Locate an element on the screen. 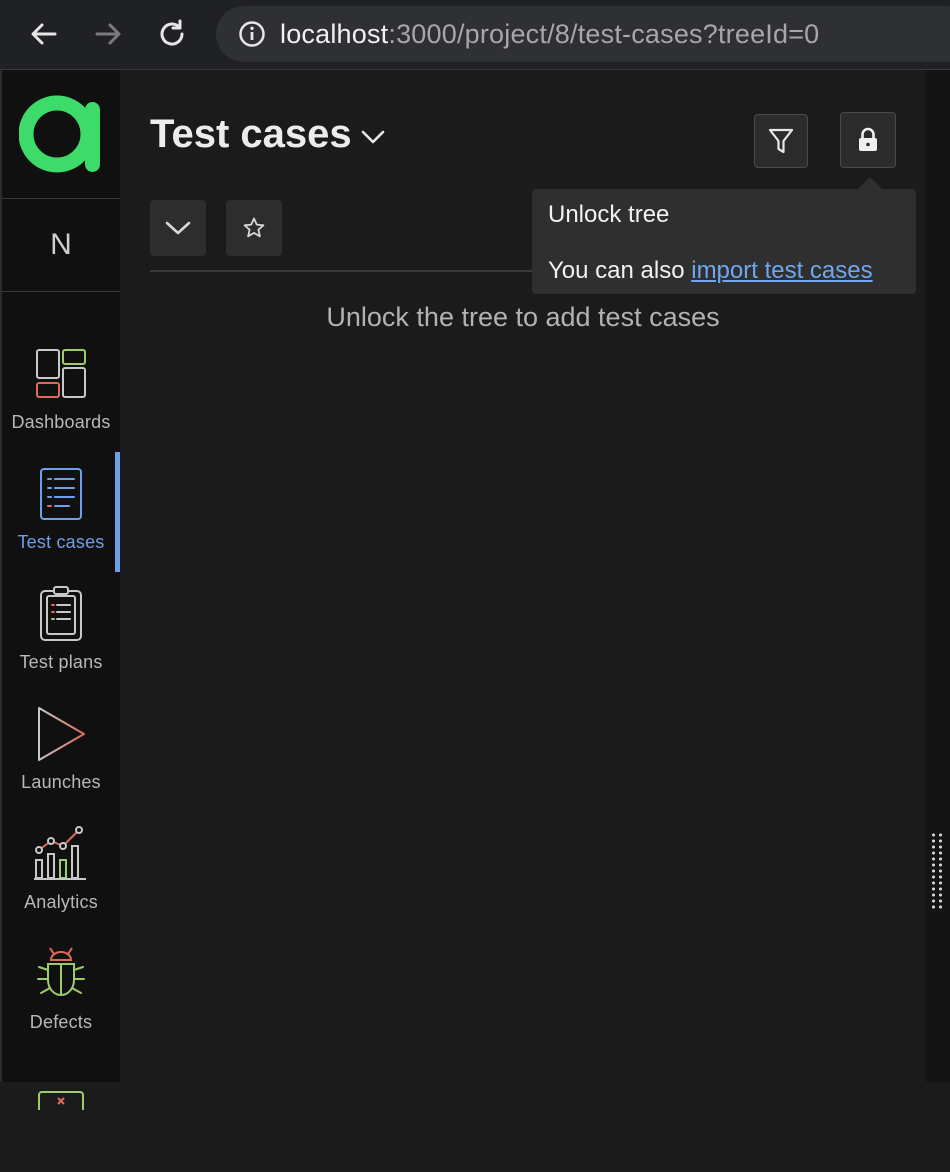 This screenshot has height=1172, width=950. test-plans-icon is located at coordinates (61, 613).